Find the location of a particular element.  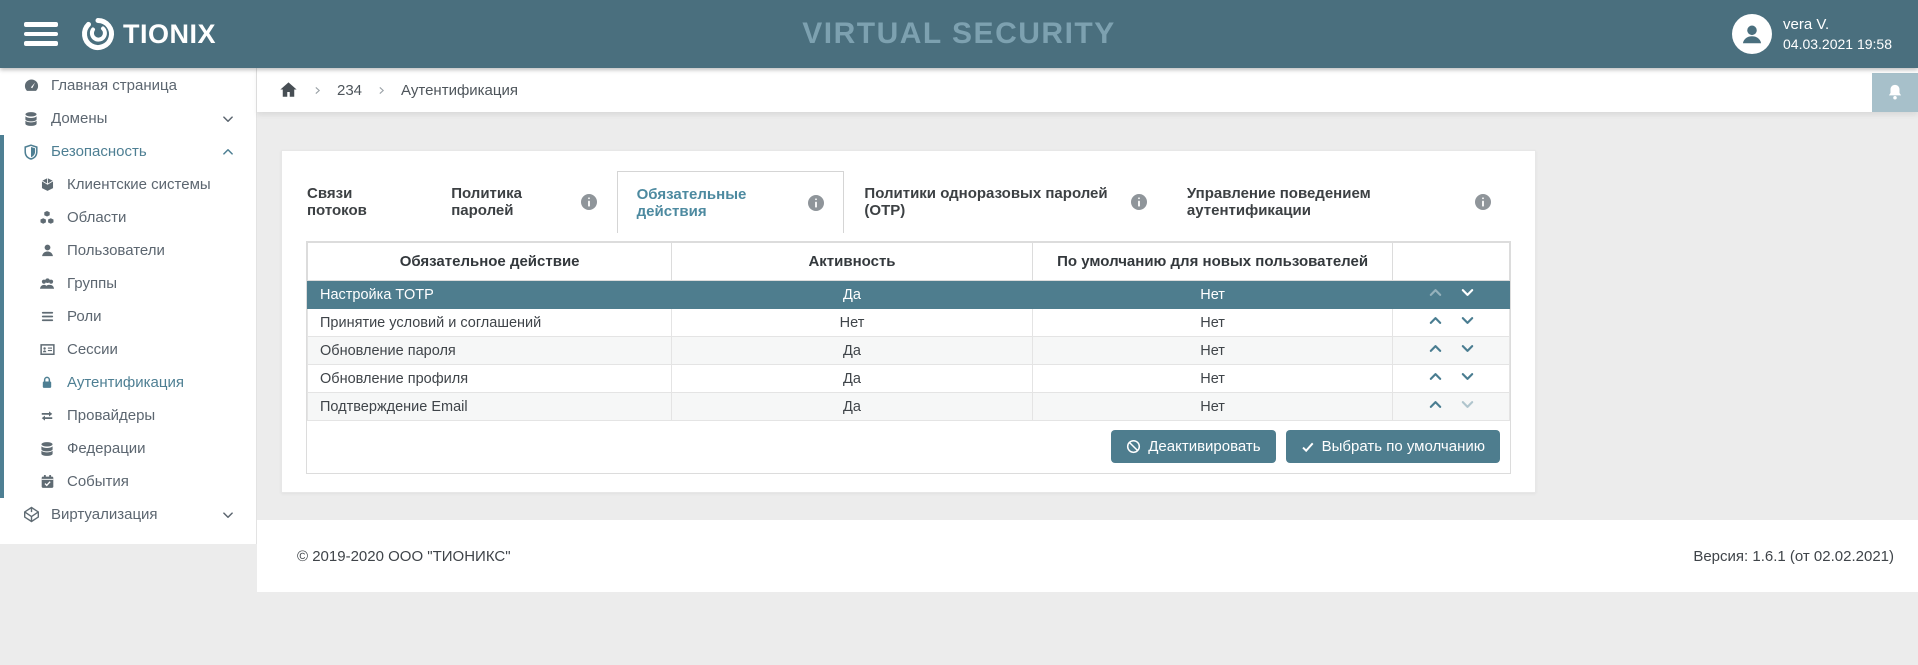

ban-icon is located at coordinates (1133, 446).